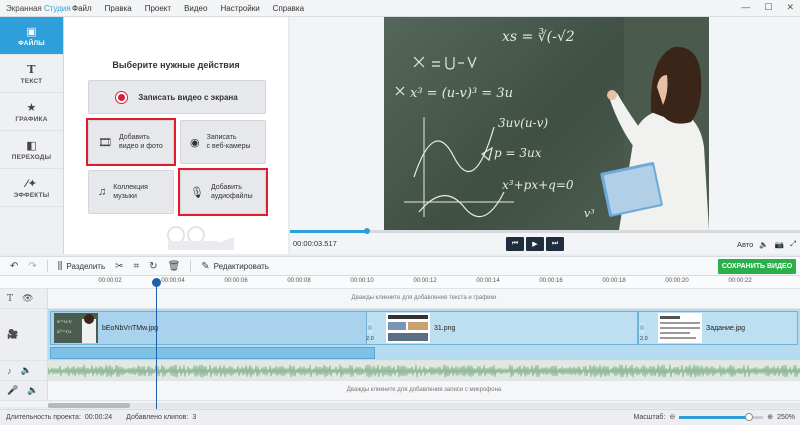 This screenshot has height=425, width=800. What do you see at coordinates (502, 328) in the screenshot?
I see `clip-2: 31.png` at bounding box center [502, 328].